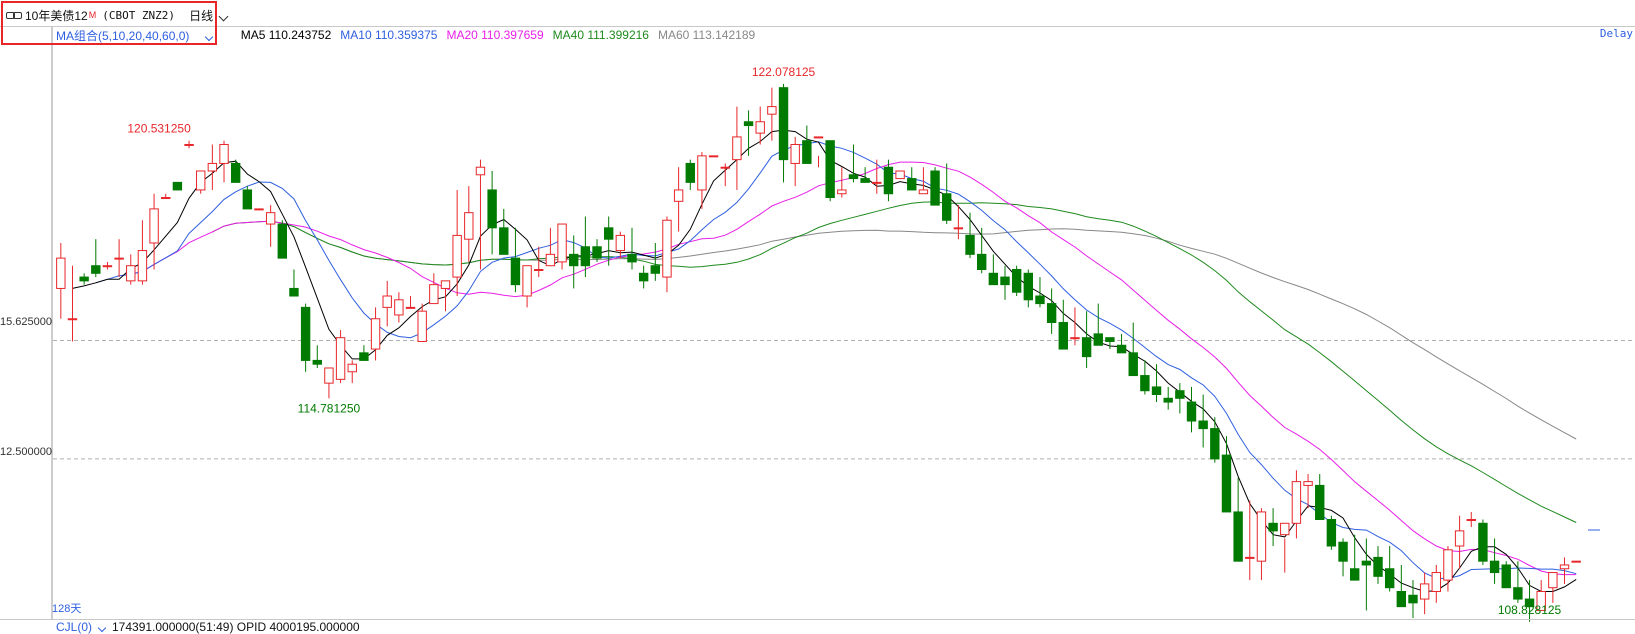 The image size is (1635, 634). What do you see at coordinates (1616, 33) in the screenshot?
I see `delay-indicator: Delay` at bounding box center [1616, 33].